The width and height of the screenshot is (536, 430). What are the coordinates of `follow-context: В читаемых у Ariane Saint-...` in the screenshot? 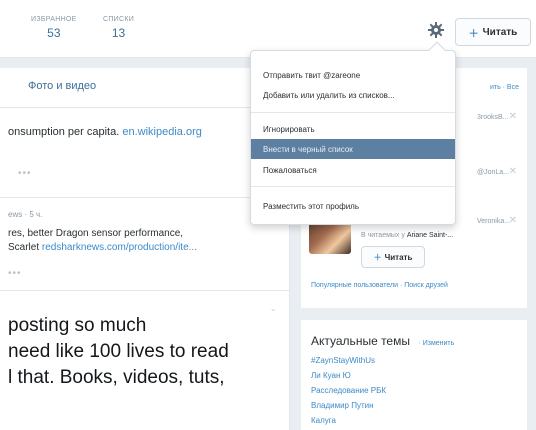 It's located at (407, 235).